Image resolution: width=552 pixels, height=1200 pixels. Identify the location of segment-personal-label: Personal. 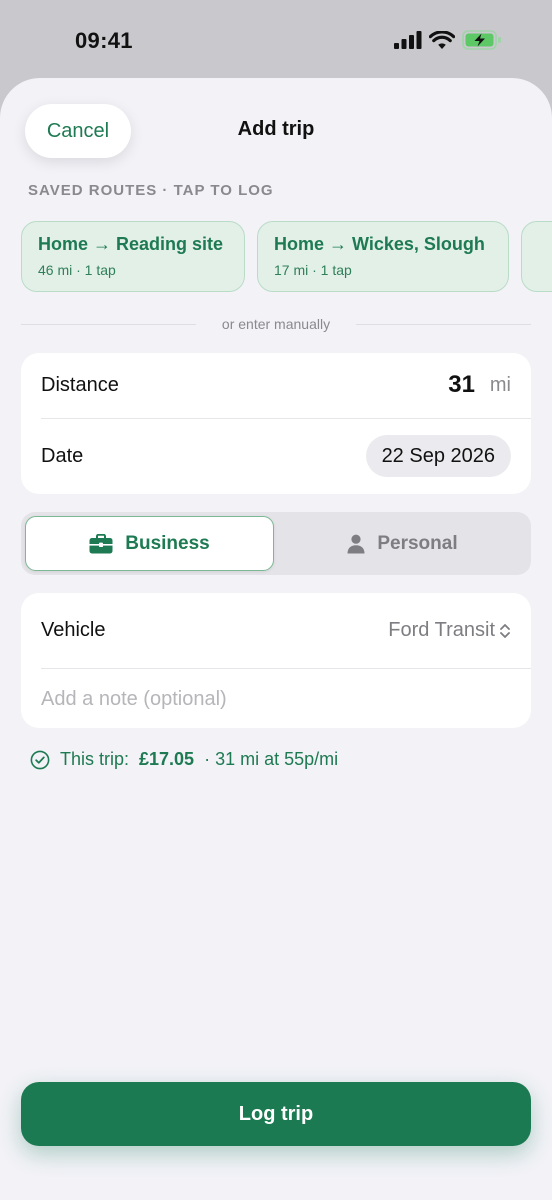
(417, 543).